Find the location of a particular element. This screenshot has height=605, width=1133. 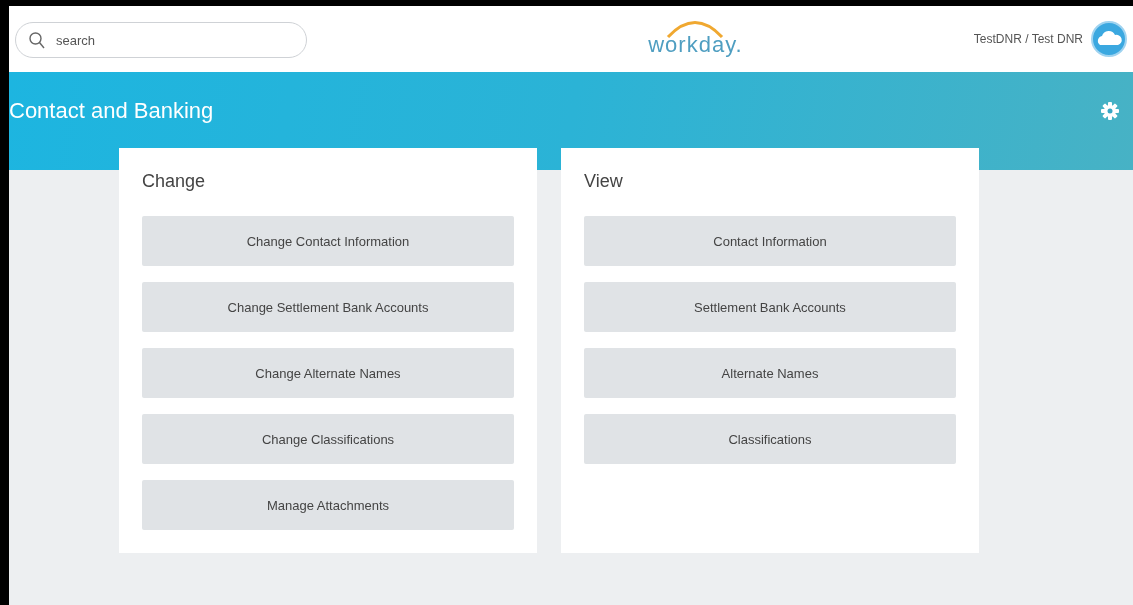

action-button: Contact Information is located at coordinates (770, 241).